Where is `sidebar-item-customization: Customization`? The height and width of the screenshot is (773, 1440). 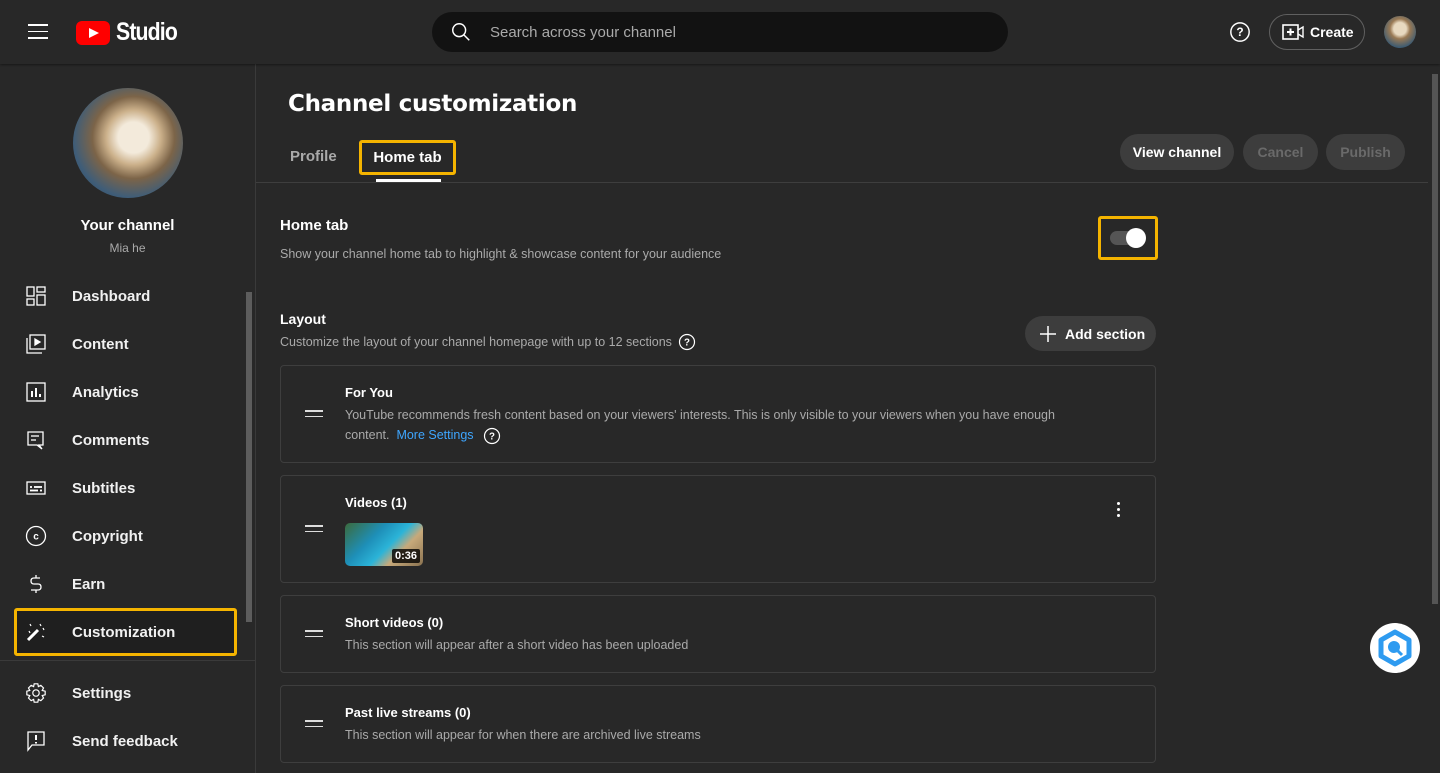
sidebar-item-customization: Customization is located at coordinates (125, 632).